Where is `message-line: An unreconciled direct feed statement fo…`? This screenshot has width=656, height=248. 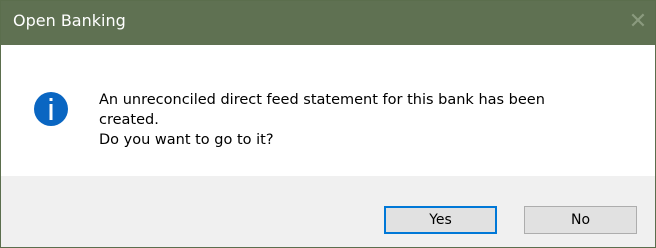 message-line: An unreconciled direct feed statement fo… is located at coordinates (322, 100).